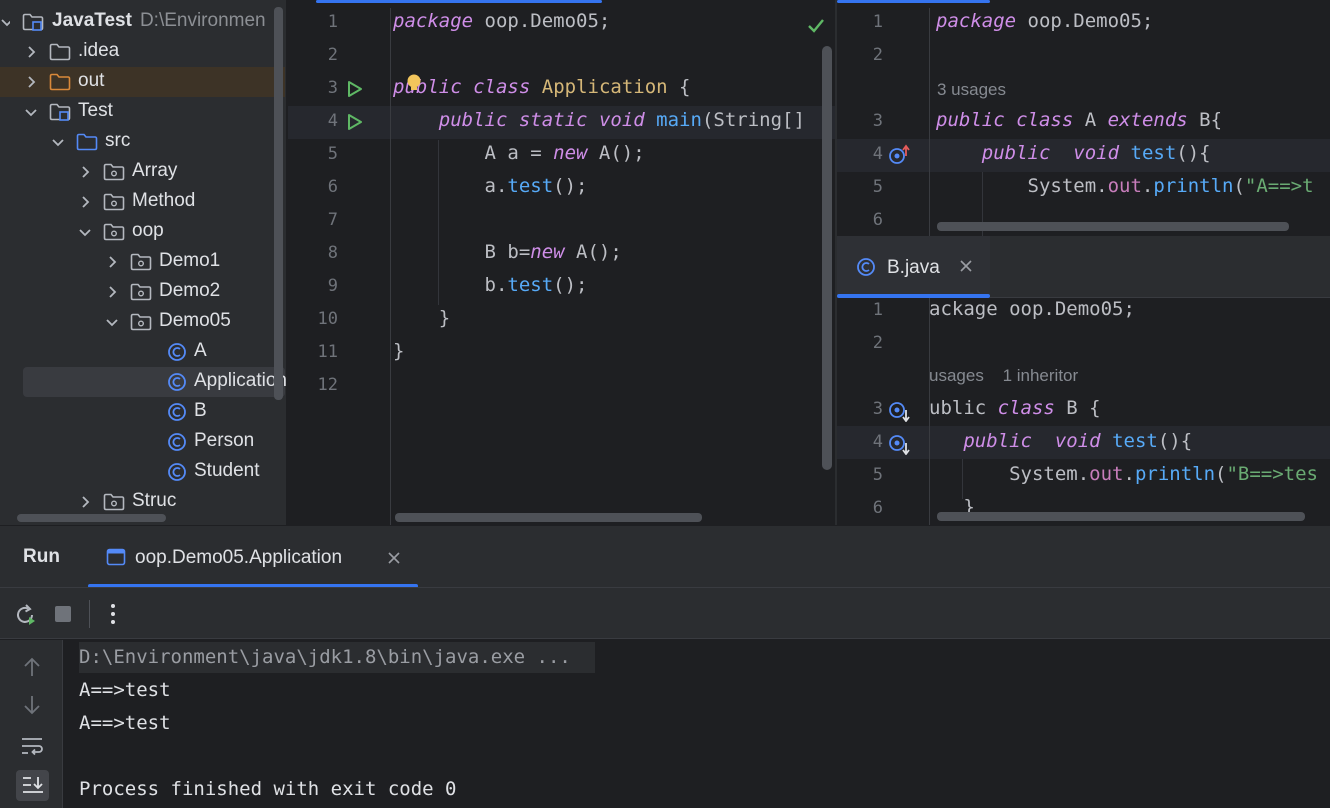  What do you see at coordinates (143, 472) in the screenshot?
I see `tree-item-student: Student` at bounding box center [143, 472].